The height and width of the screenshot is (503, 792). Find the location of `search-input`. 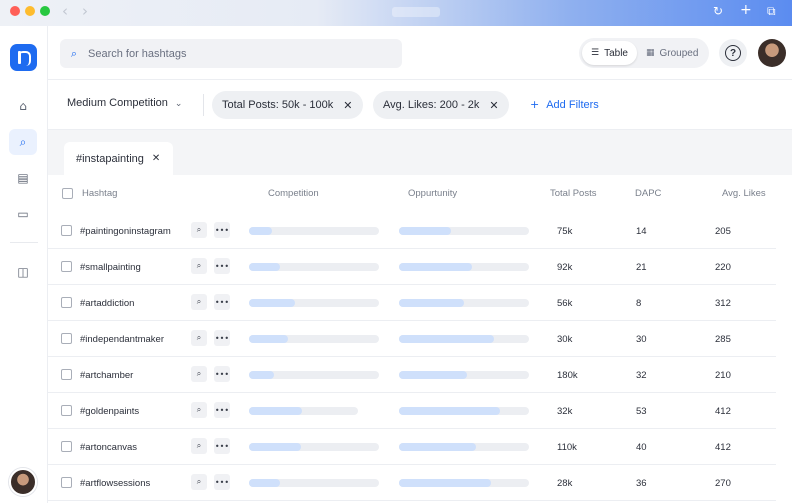

search-input is located at coordinates (238, 53).